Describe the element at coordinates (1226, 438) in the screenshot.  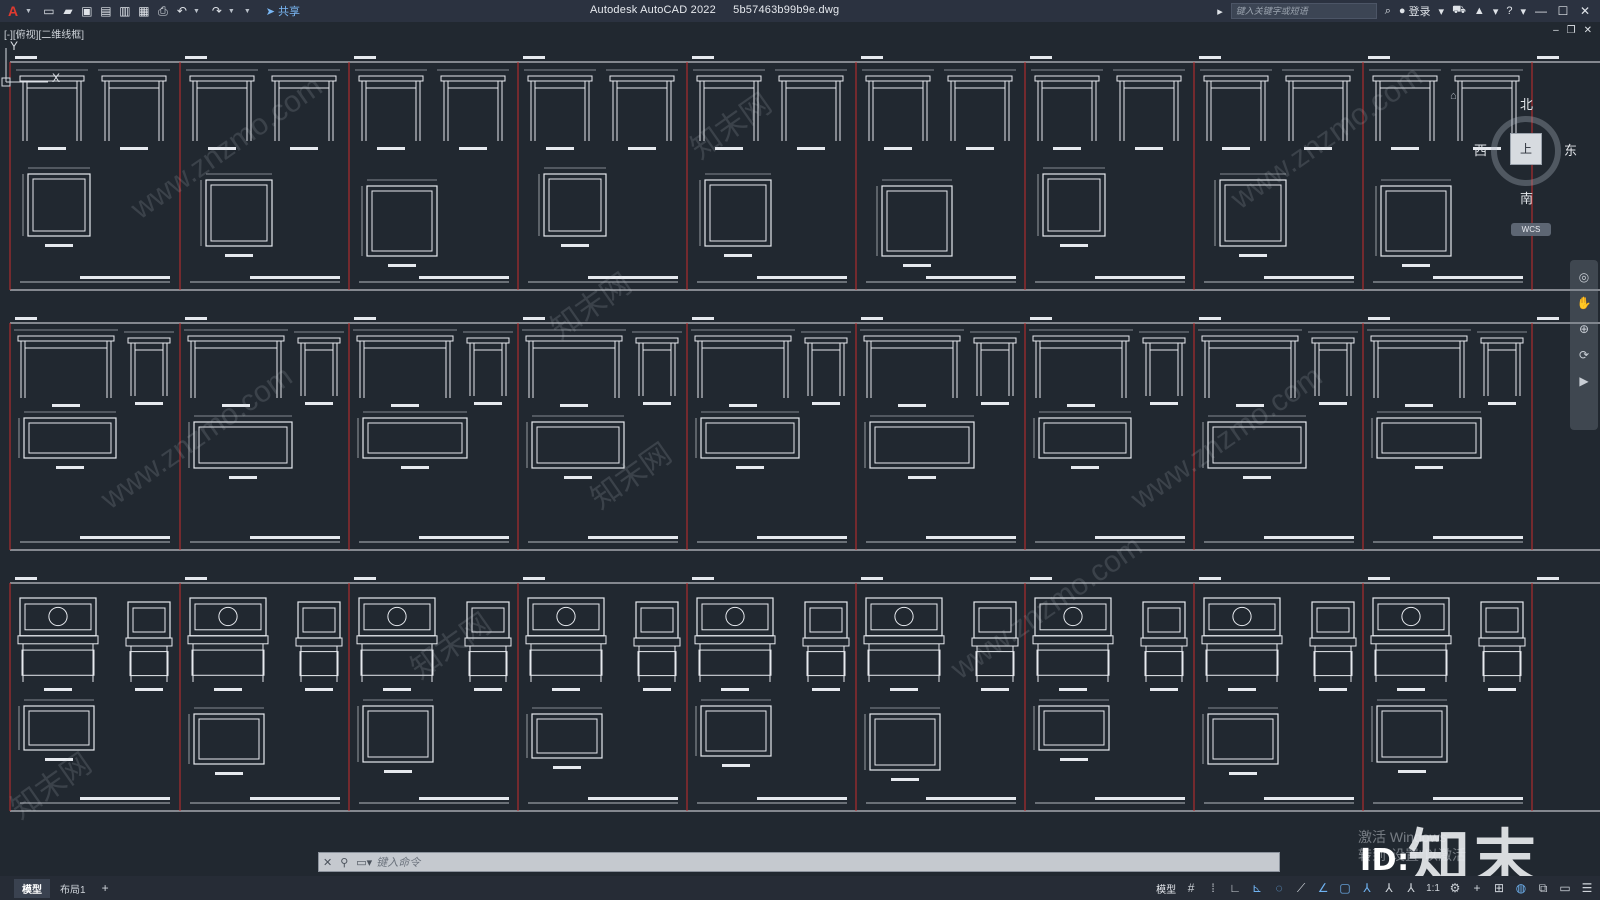
I see `diagonal-watermark: www.znzmo.com` at that location.